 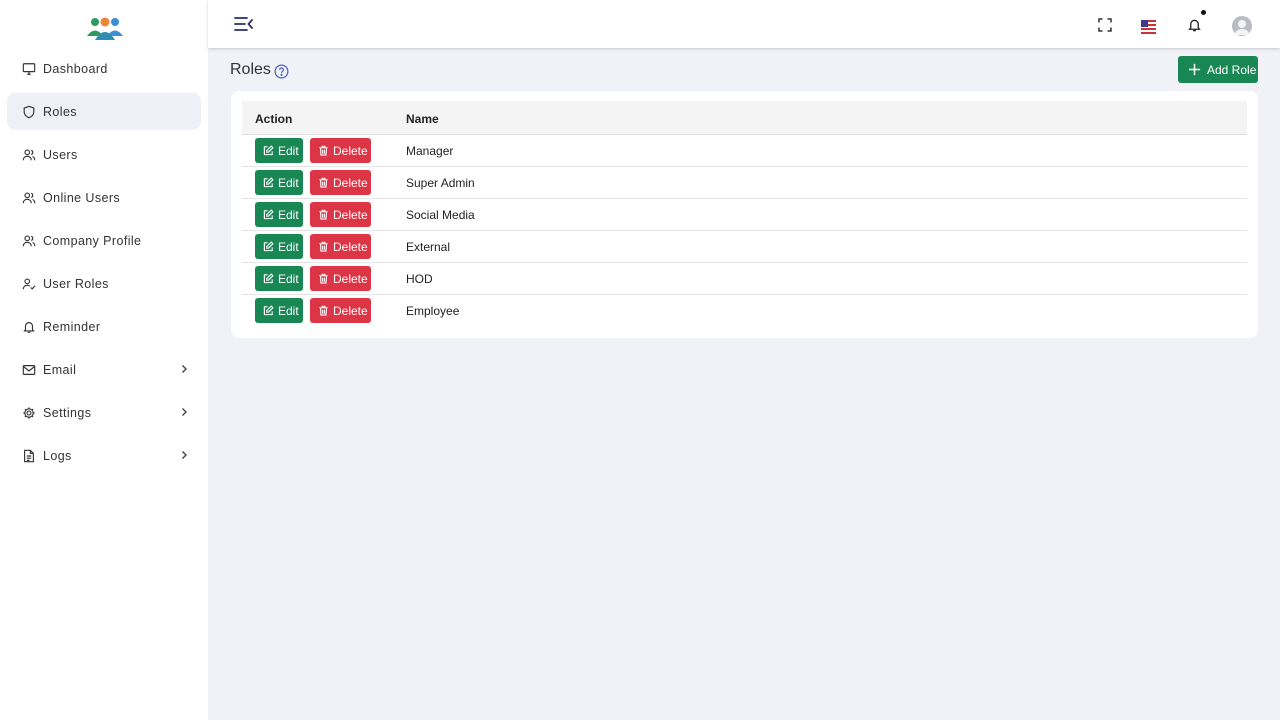 I want to click on table-row: Edit Delete Social Media, so click(x=744, y=215).